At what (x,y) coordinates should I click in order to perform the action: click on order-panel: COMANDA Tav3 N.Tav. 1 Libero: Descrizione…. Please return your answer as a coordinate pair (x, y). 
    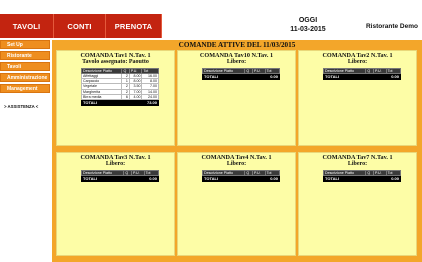
    Looking at the image, I should click on (115, 204).